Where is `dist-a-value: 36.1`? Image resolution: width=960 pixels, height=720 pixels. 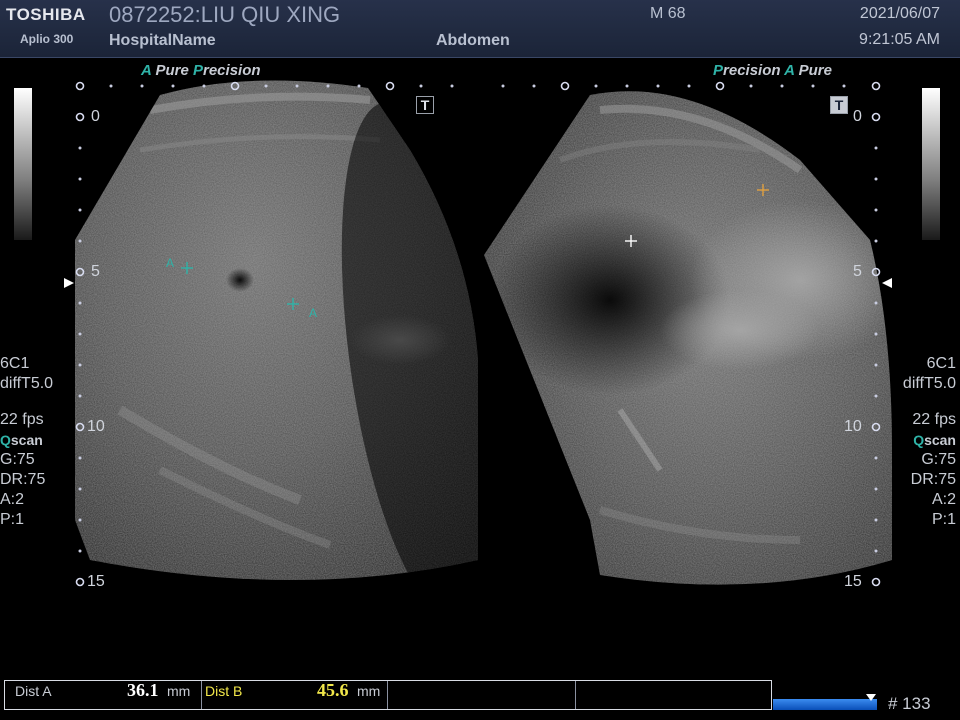
dist-a-value: 36.1 is located at coordinates (143, 690).